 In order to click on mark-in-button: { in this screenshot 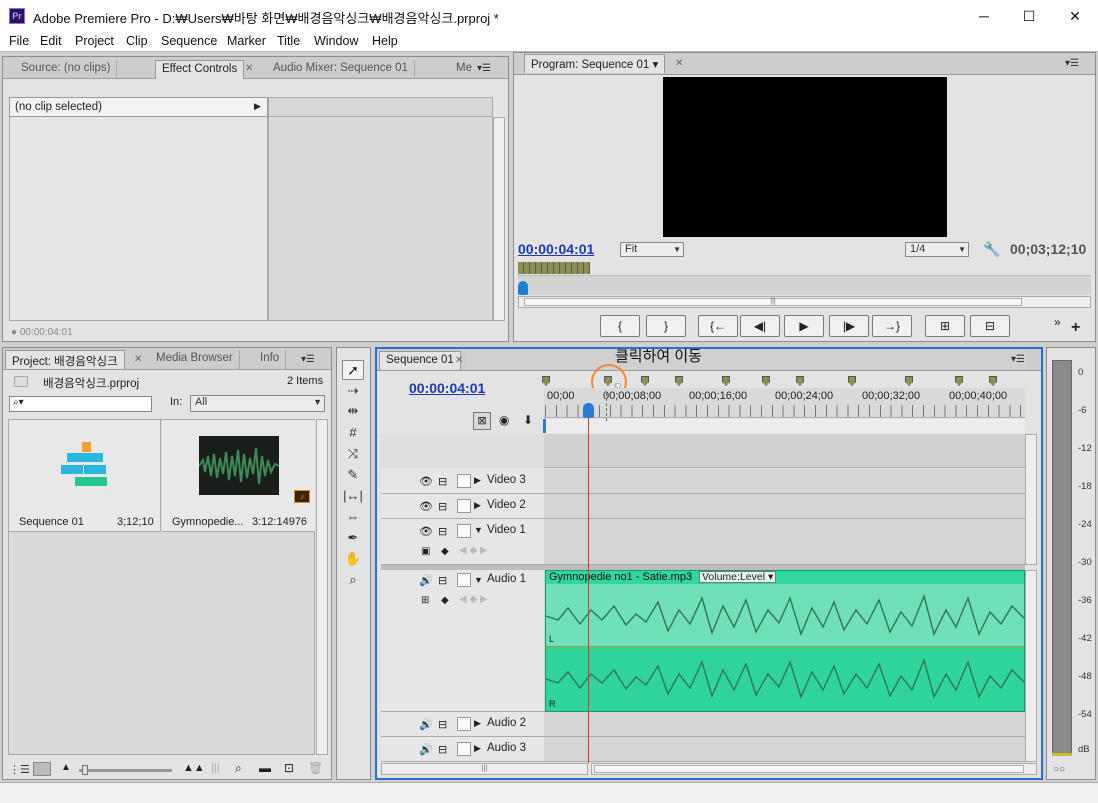, I will do `click(620, 326)`.